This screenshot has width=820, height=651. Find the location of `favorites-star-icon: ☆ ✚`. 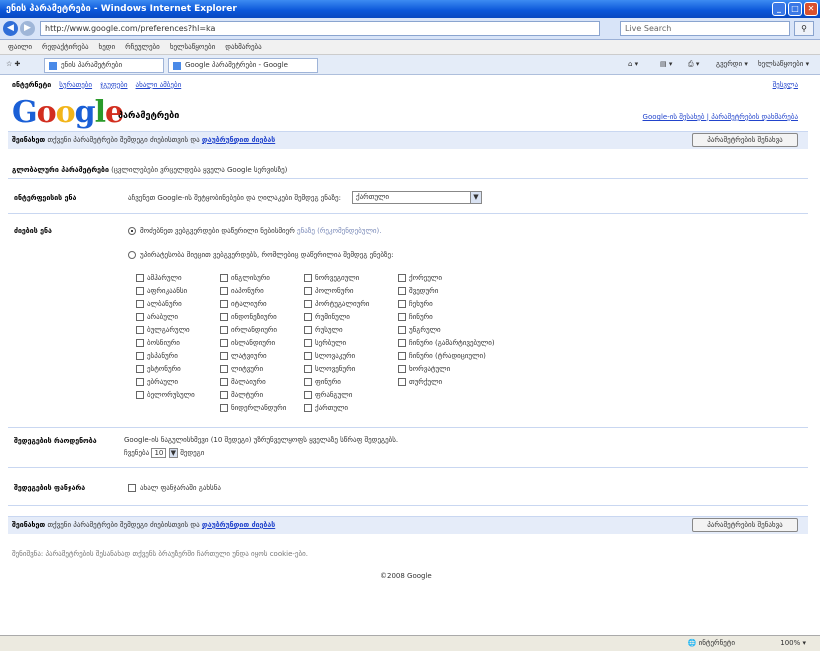

favorites-star-icon: ☆ ✚ is located at coordinates (13, 64).